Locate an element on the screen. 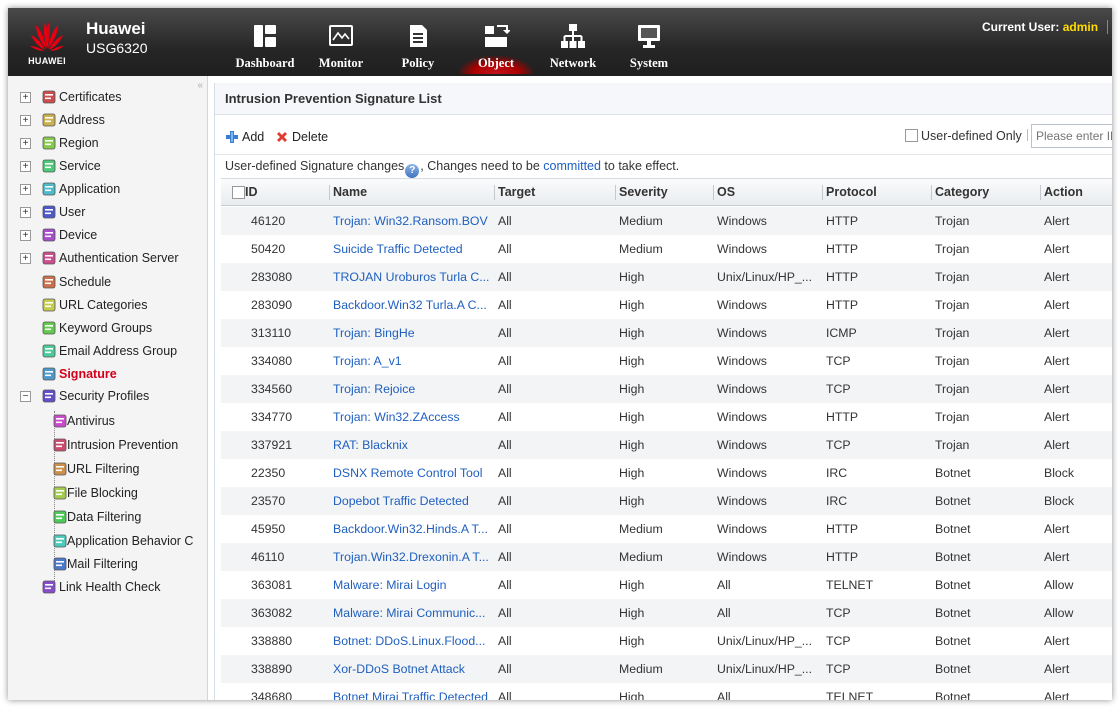 The height and width of the screenshot is (708, 1119). notice-middle: , Changes need to be is located at coordinates (482, 166).